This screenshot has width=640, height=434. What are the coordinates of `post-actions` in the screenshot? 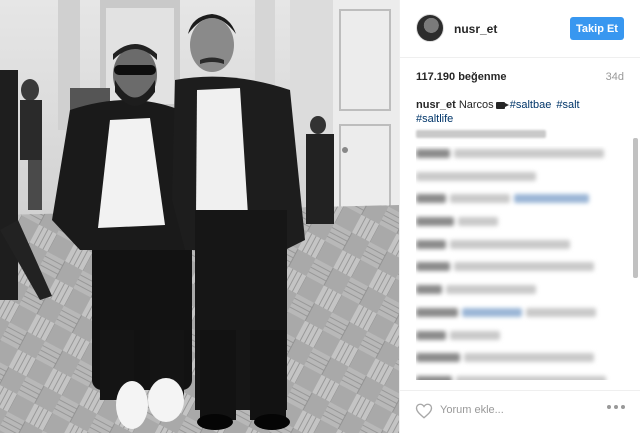 It's located at (520, 412).